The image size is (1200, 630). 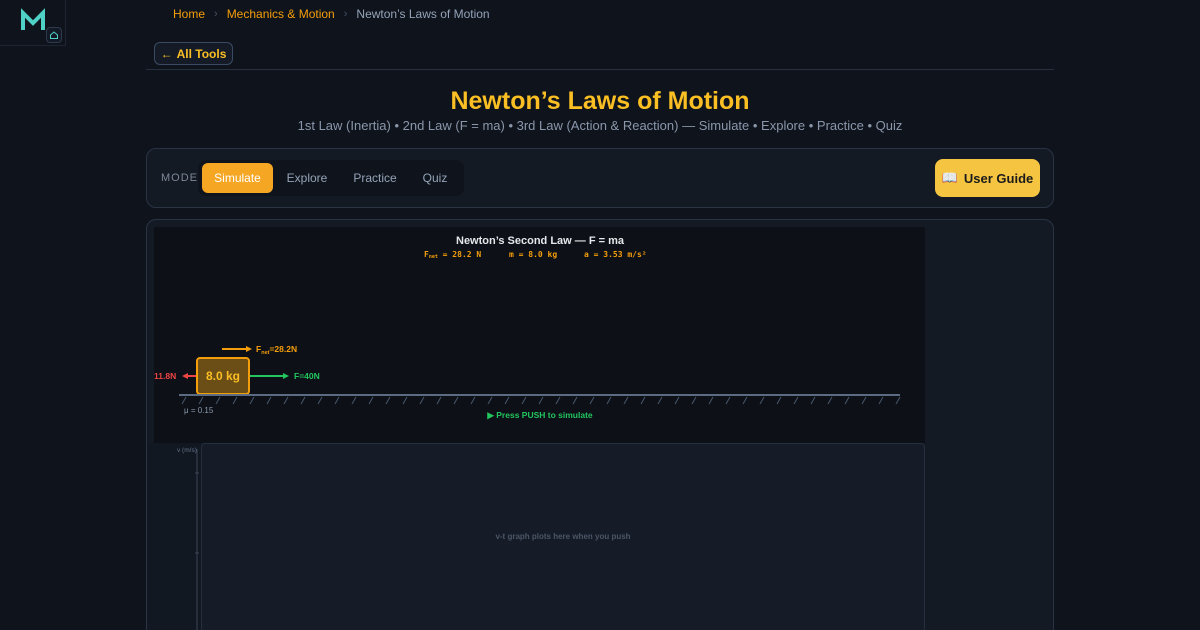 I want to click on tab-explore: Explore, so click(x=307, y=178).